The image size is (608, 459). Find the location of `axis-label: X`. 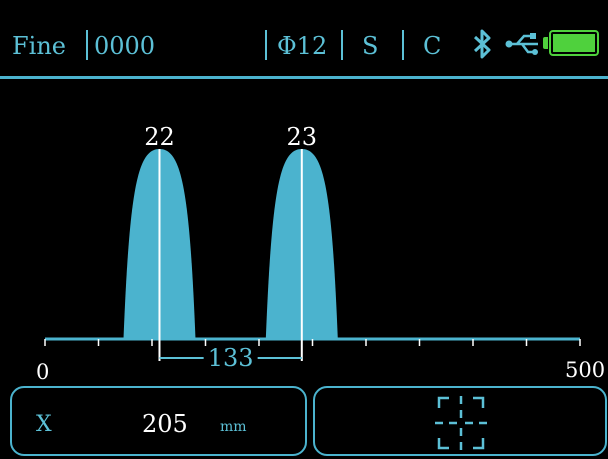

axis-label: X is located at coordinates (44, 424).